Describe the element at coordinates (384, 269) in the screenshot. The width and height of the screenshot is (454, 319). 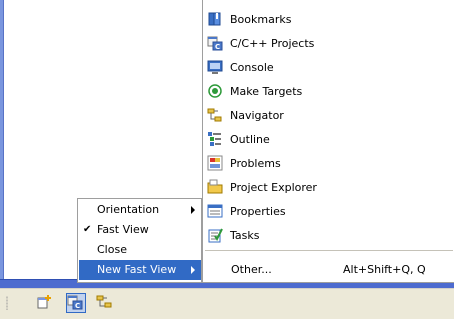
I see `menu-item-shortcut: Alt+Shift+Q, Q` at that location.